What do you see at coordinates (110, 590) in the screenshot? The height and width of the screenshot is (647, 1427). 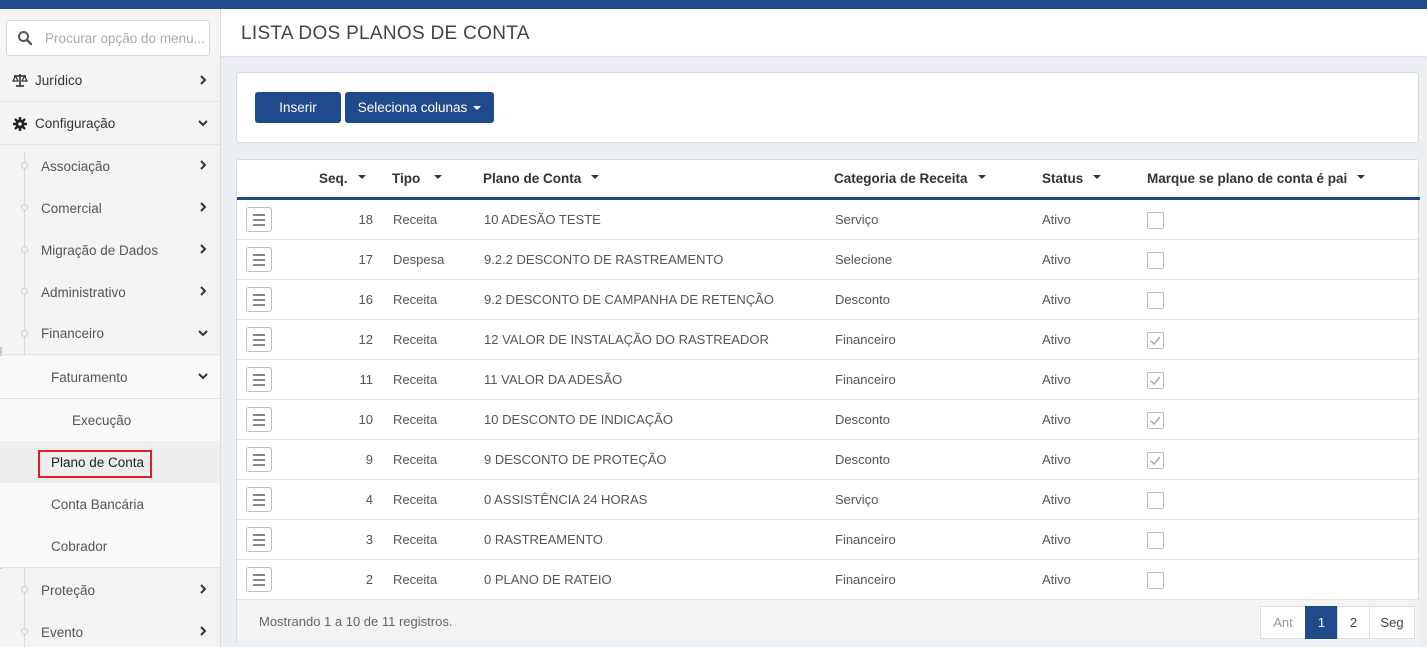 I see `sidebar-item-protecao: Proteção` at bounding box center [110, 590].